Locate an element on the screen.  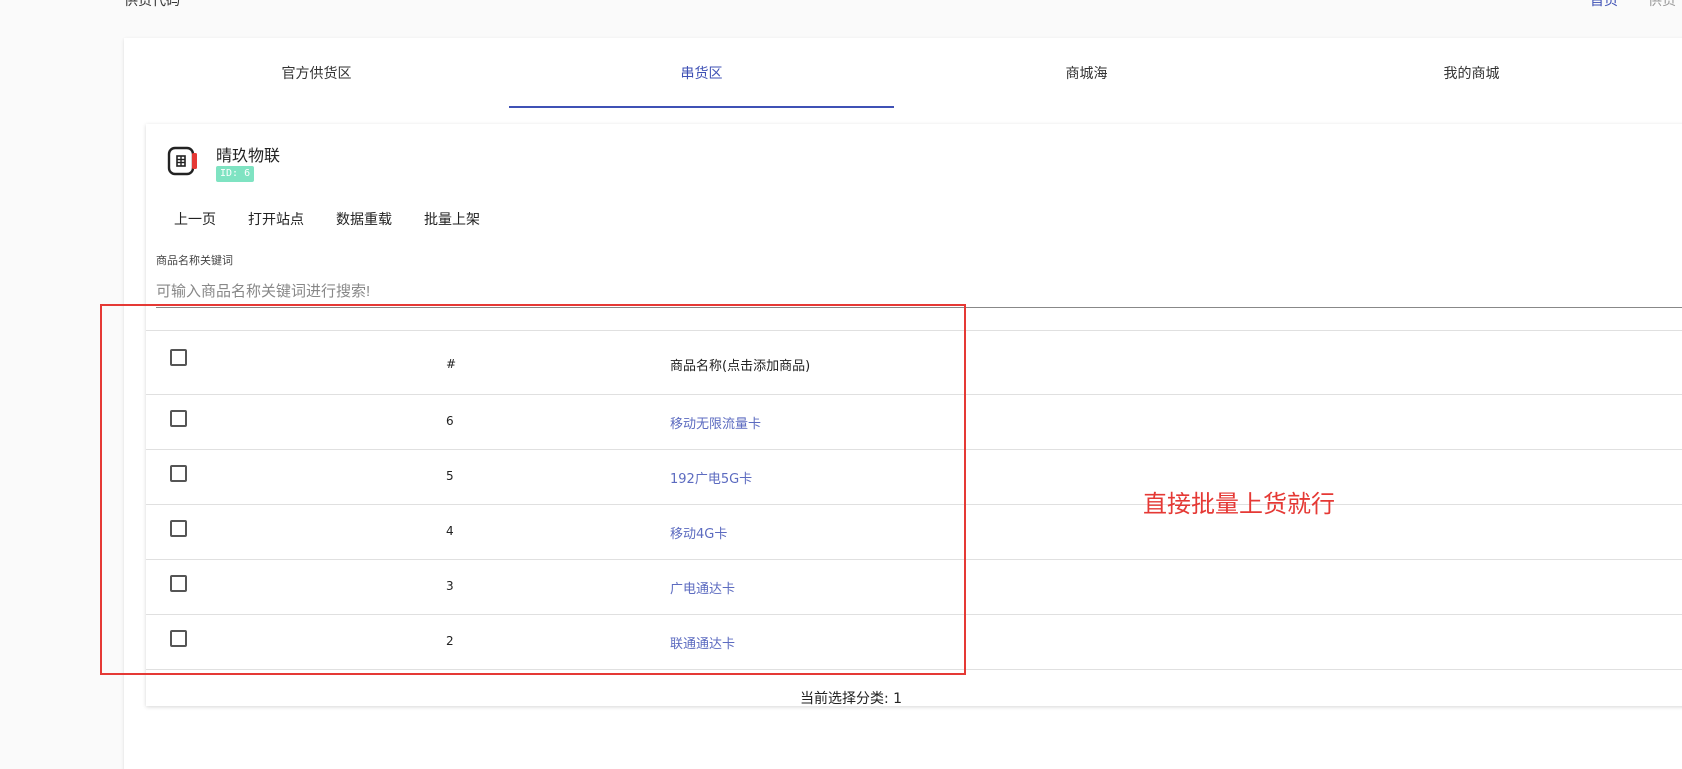
batch-list-button: 批量上架 is located at coordinates (452, 219).